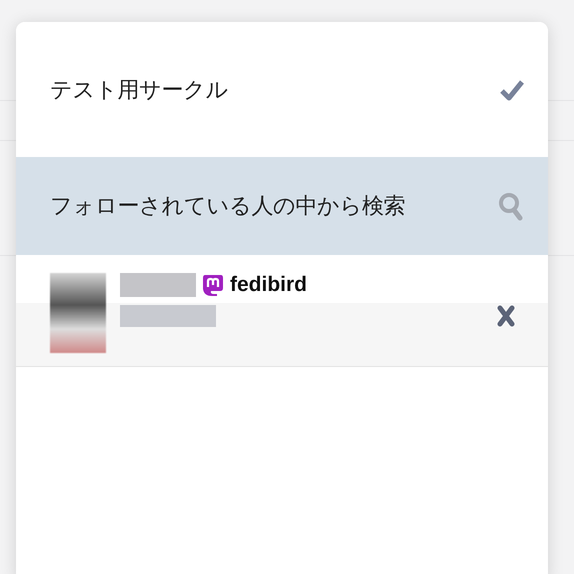 The height and width of the screenshot is (574, 574). I want to click on search-icon, so click(511, 206).